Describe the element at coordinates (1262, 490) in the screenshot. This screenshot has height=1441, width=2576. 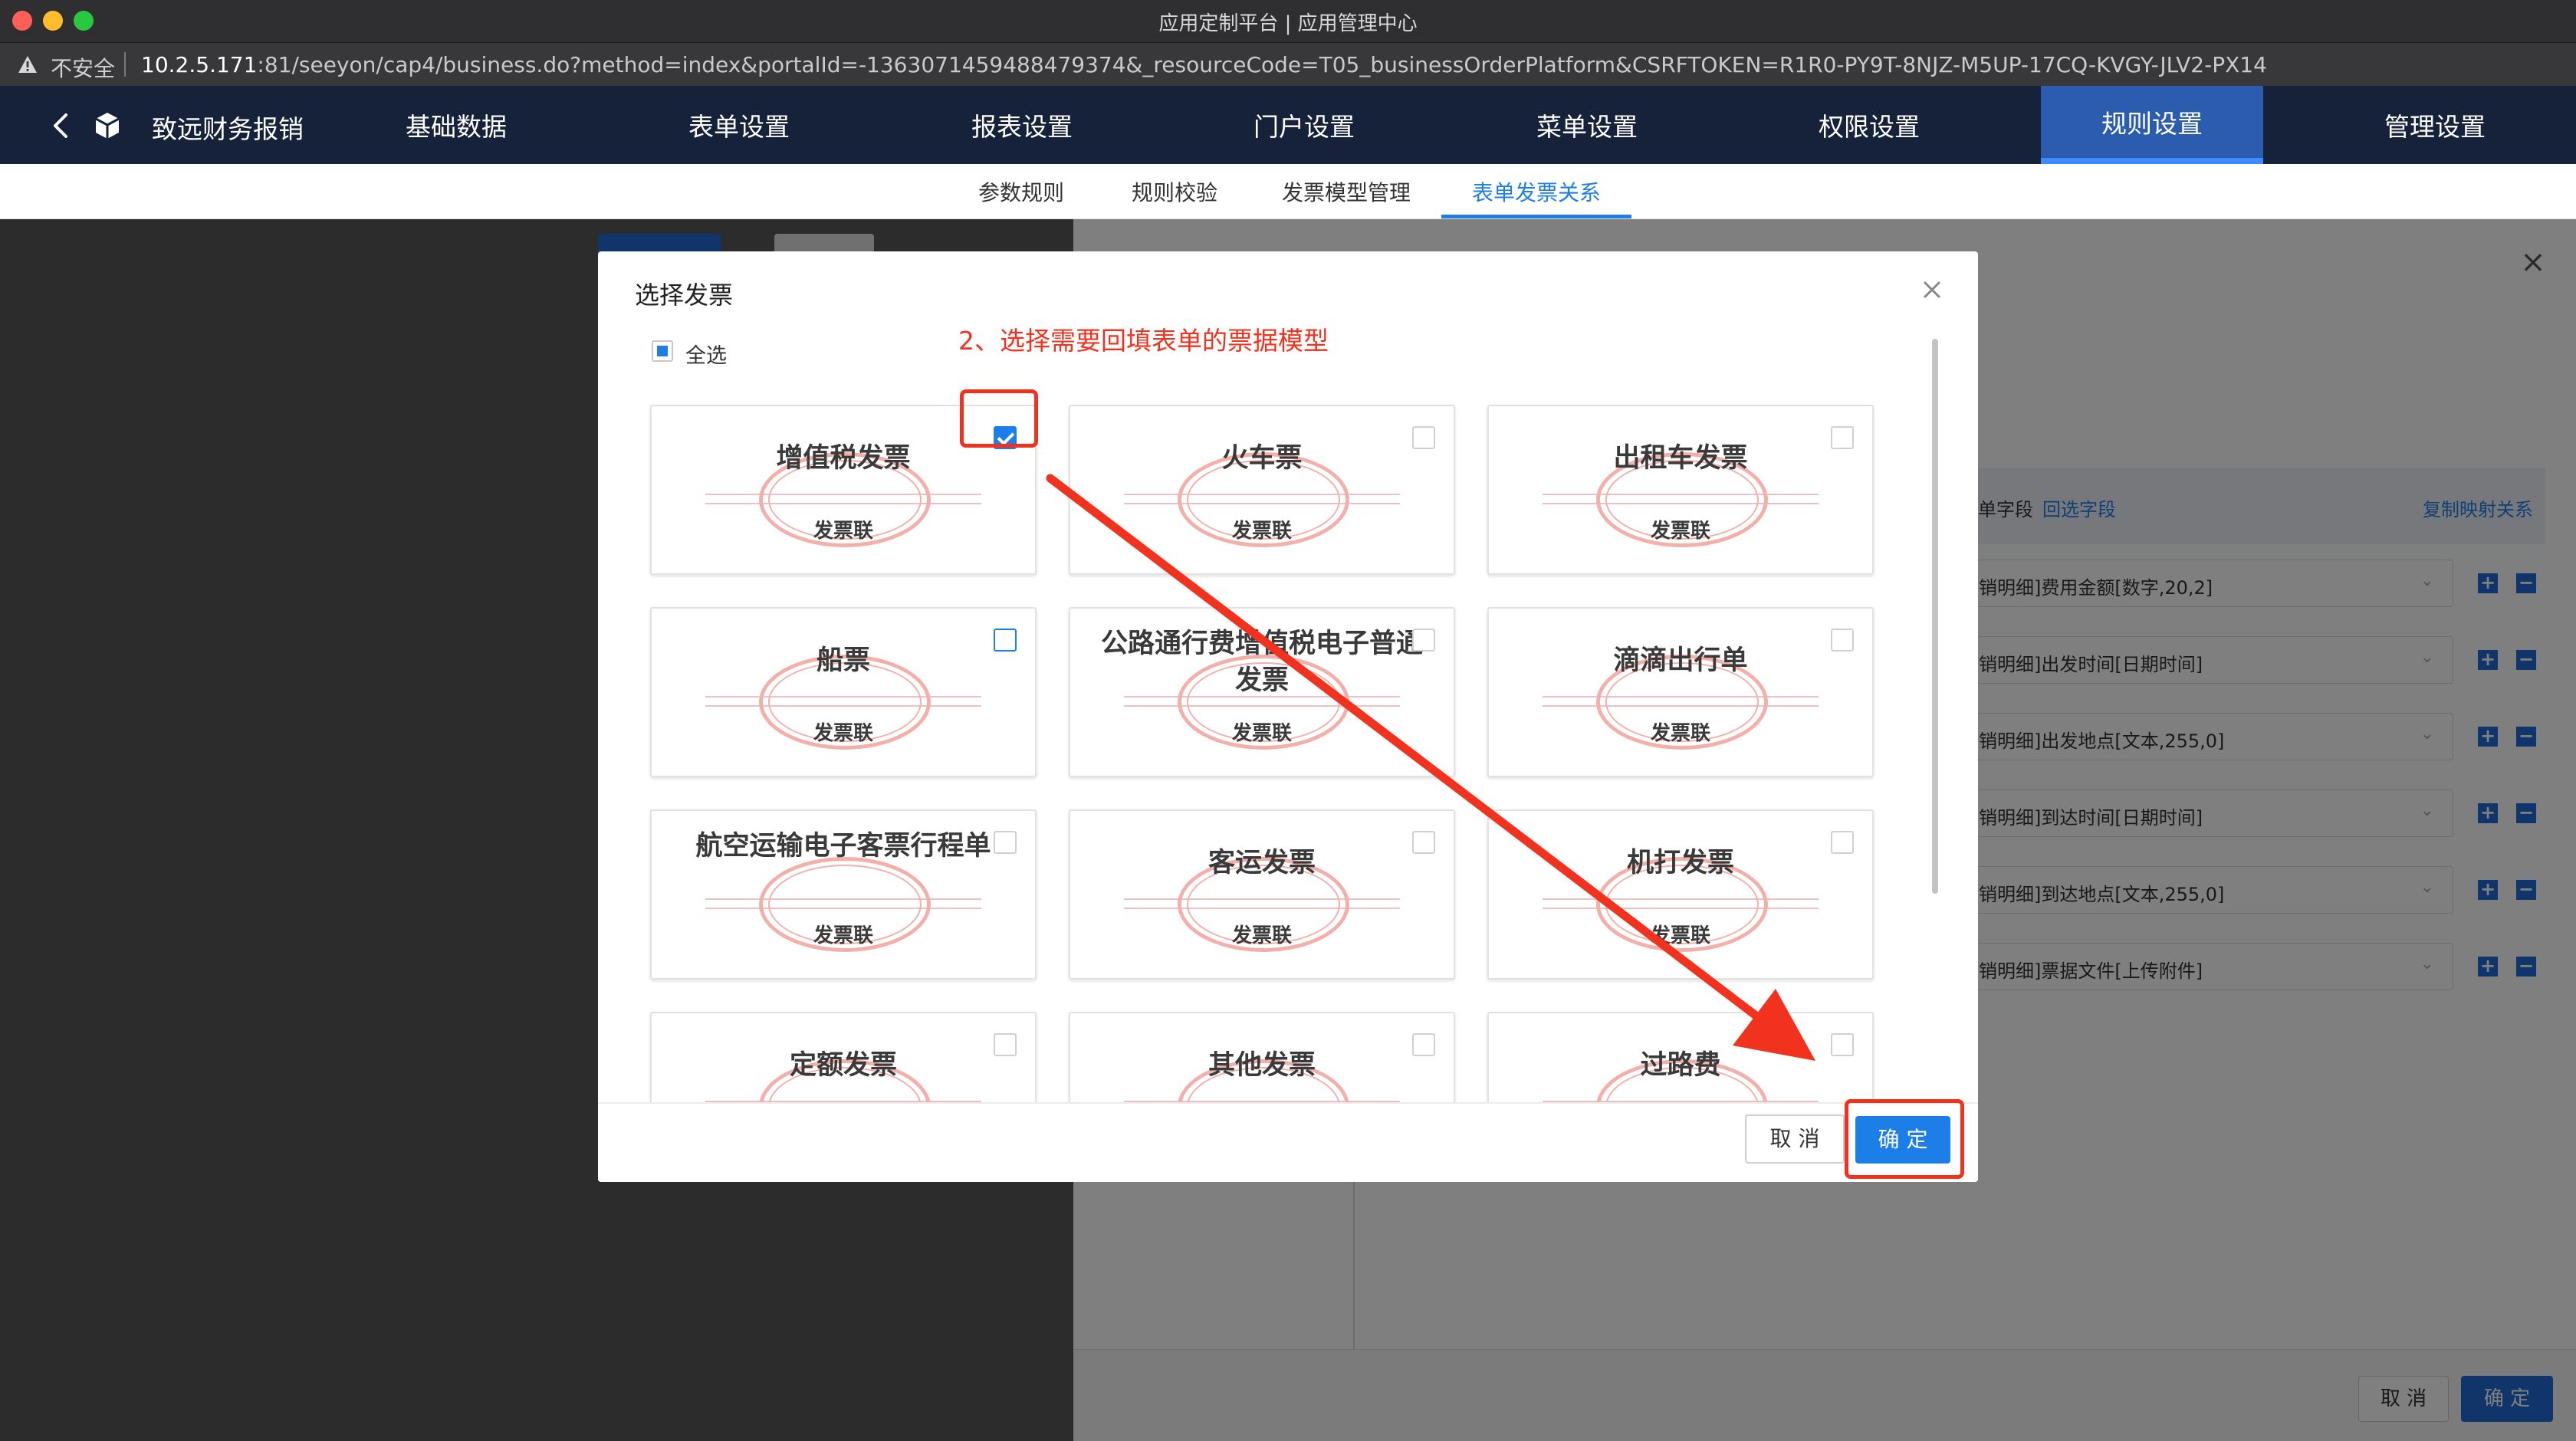
I see `invoice-card: 火车票 发票联` at that location.